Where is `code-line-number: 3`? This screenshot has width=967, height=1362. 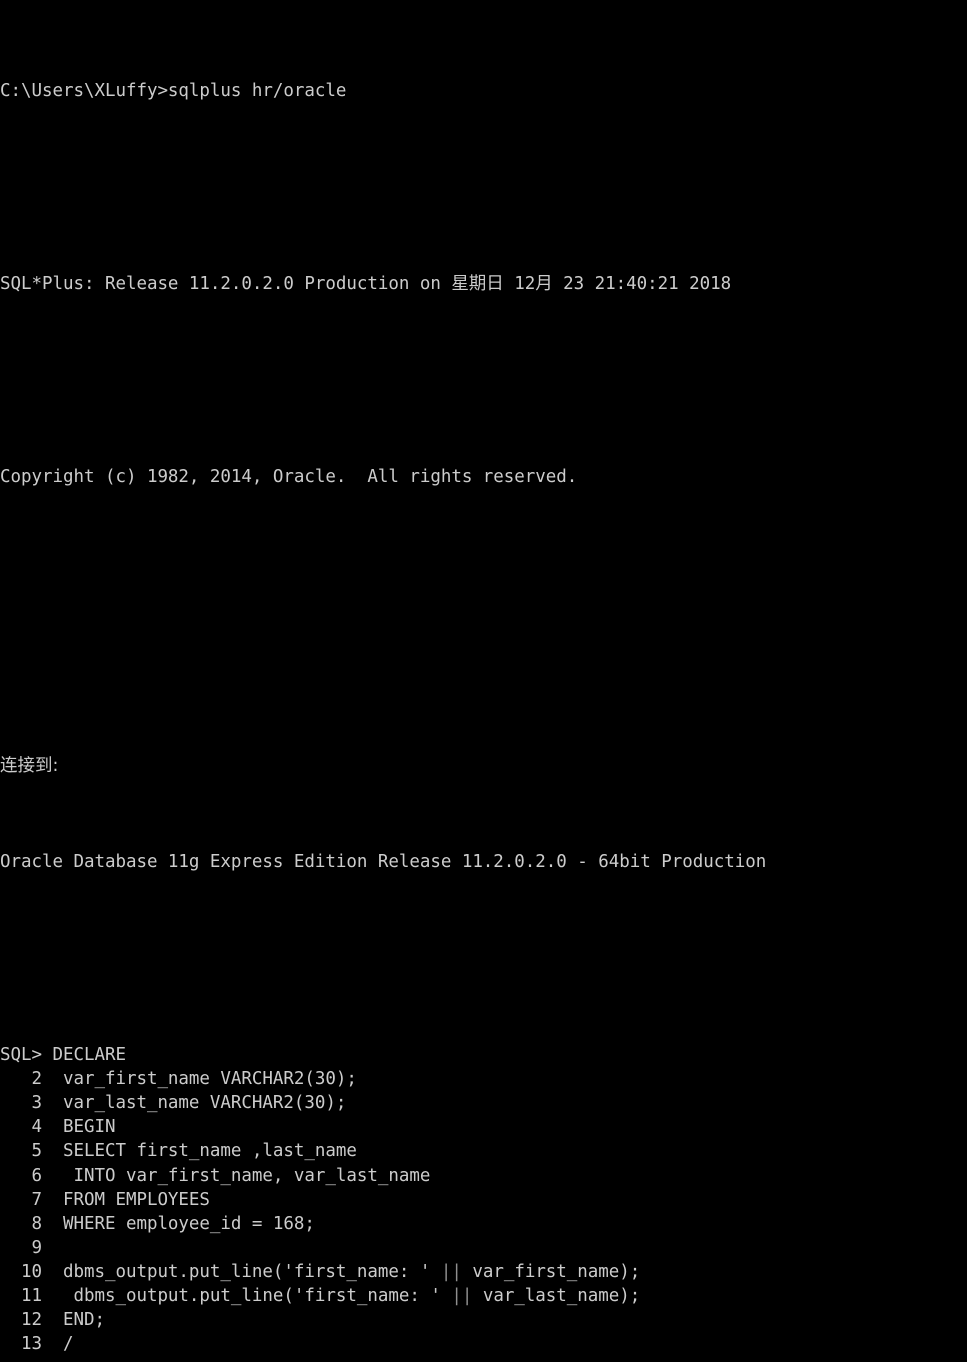 code-line-number: 3 is located at coordinates (21, 1103).